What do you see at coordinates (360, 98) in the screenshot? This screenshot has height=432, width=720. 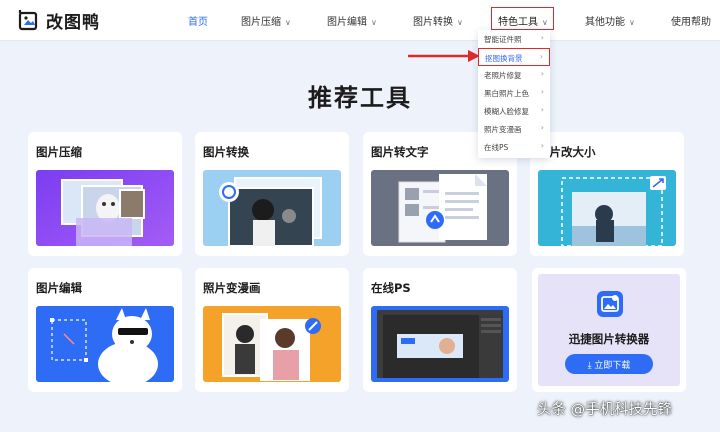 I see `page-title: 推荐工具` at bounding box center [360, 98].